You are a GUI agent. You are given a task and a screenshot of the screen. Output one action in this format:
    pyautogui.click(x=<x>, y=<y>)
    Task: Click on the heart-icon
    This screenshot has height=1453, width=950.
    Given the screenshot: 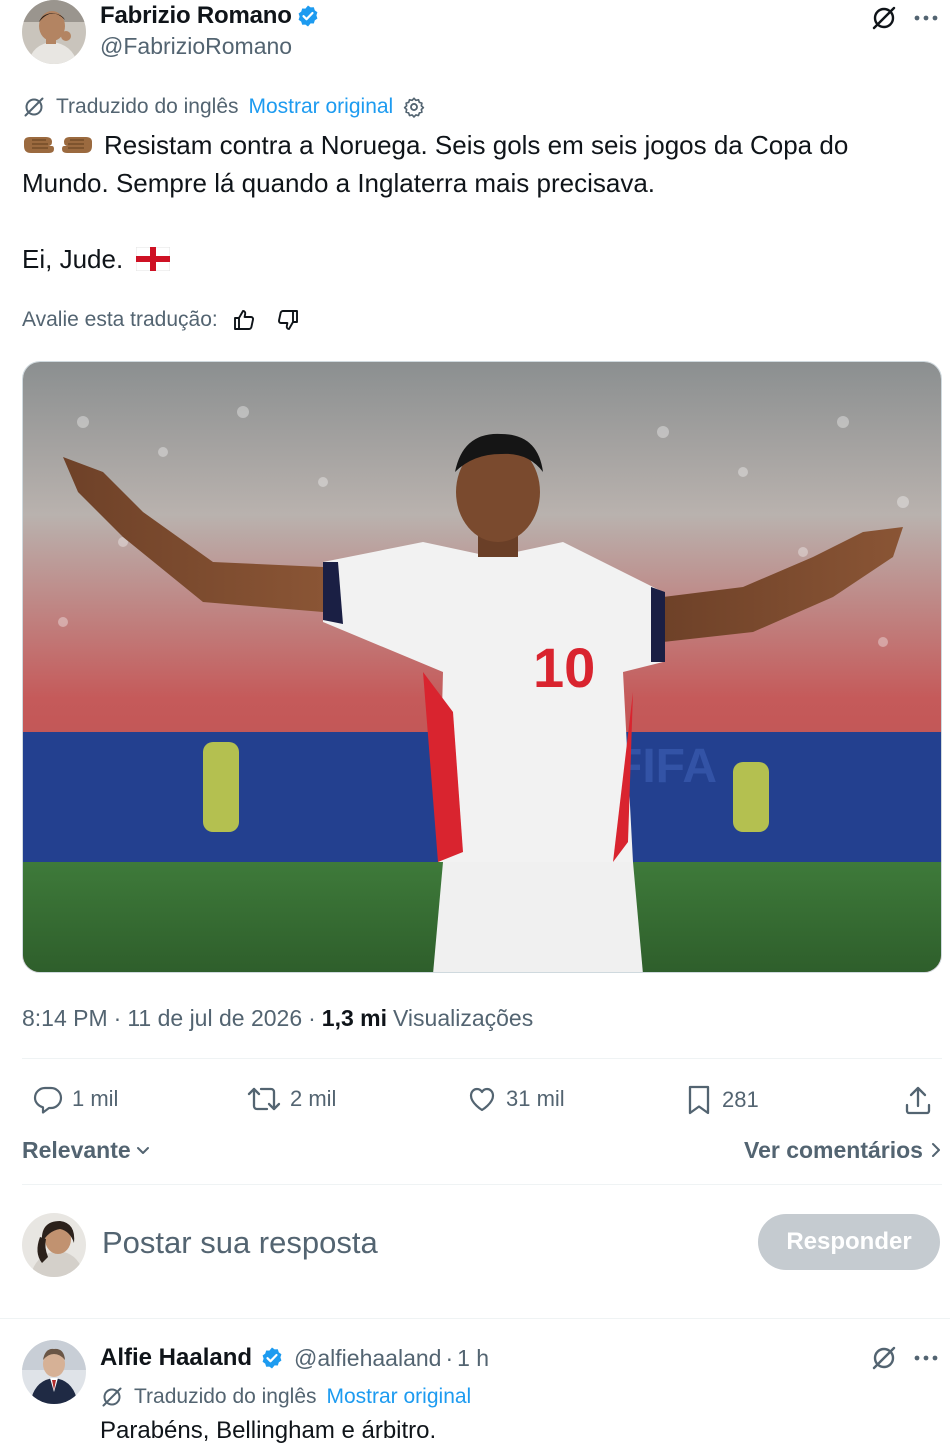 What is the action you would take?
    pyautogui.click(x=482, y=1099)
    